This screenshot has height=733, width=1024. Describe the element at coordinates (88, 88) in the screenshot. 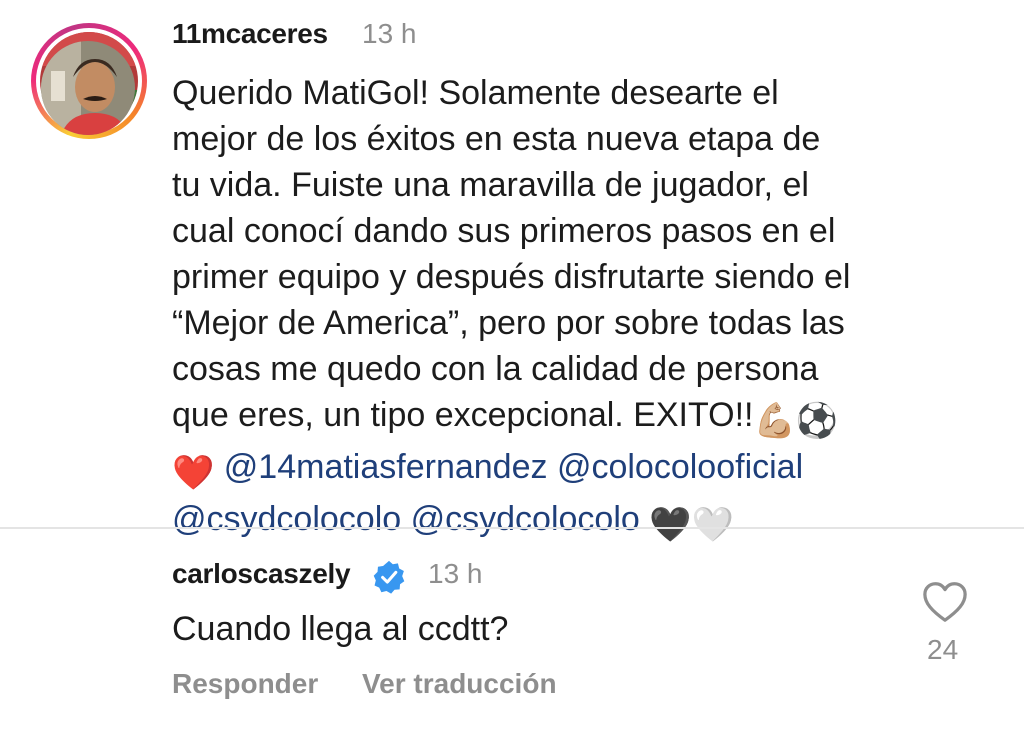

I see `avatar` at that location.